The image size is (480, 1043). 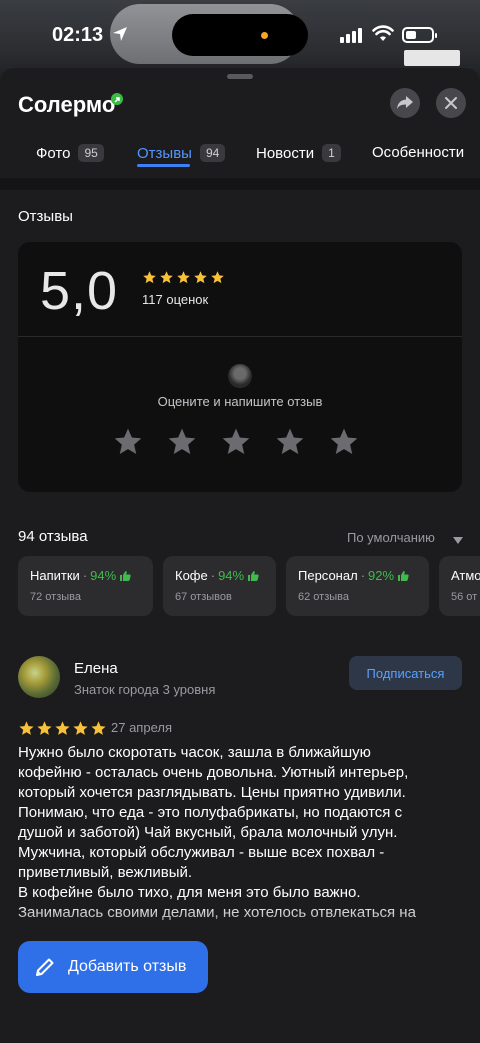 I want to click on aspect-name: Кофе, so click(x=191, y=575).